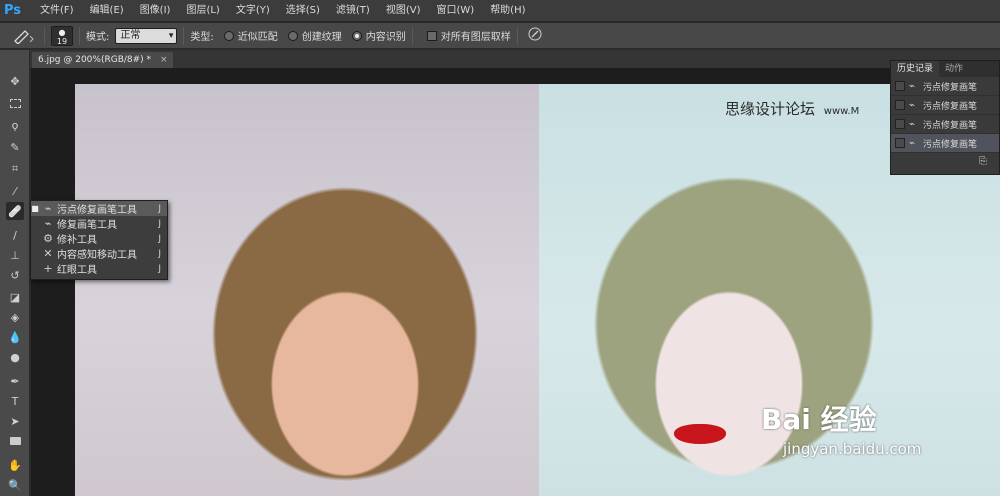  I want to click on pressure-pen-icon, so click(535, 34).